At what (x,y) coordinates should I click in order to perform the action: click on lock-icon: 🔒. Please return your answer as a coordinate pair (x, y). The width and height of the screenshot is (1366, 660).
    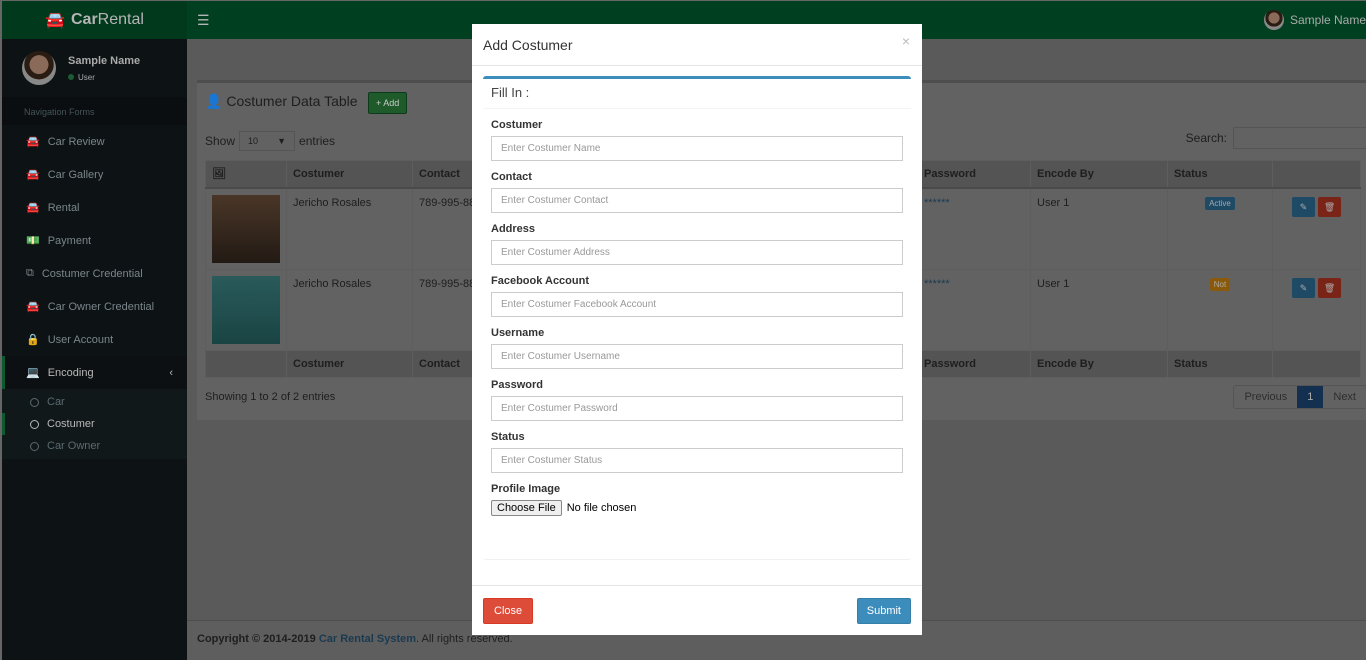
    Looking at the image, I should click on (33, 340).